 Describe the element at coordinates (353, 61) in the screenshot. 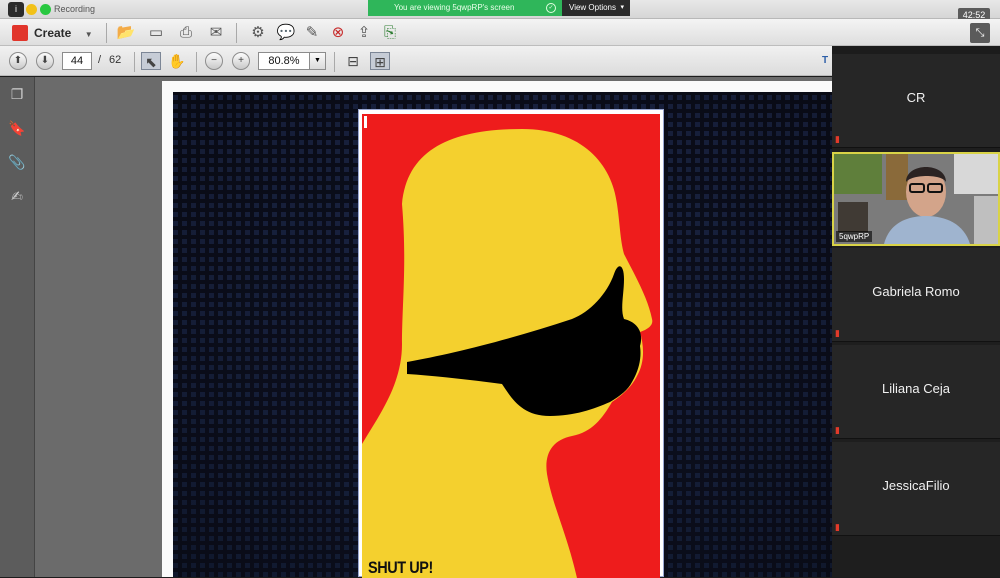

I see `fit-page-icon: ⊟` at that location.